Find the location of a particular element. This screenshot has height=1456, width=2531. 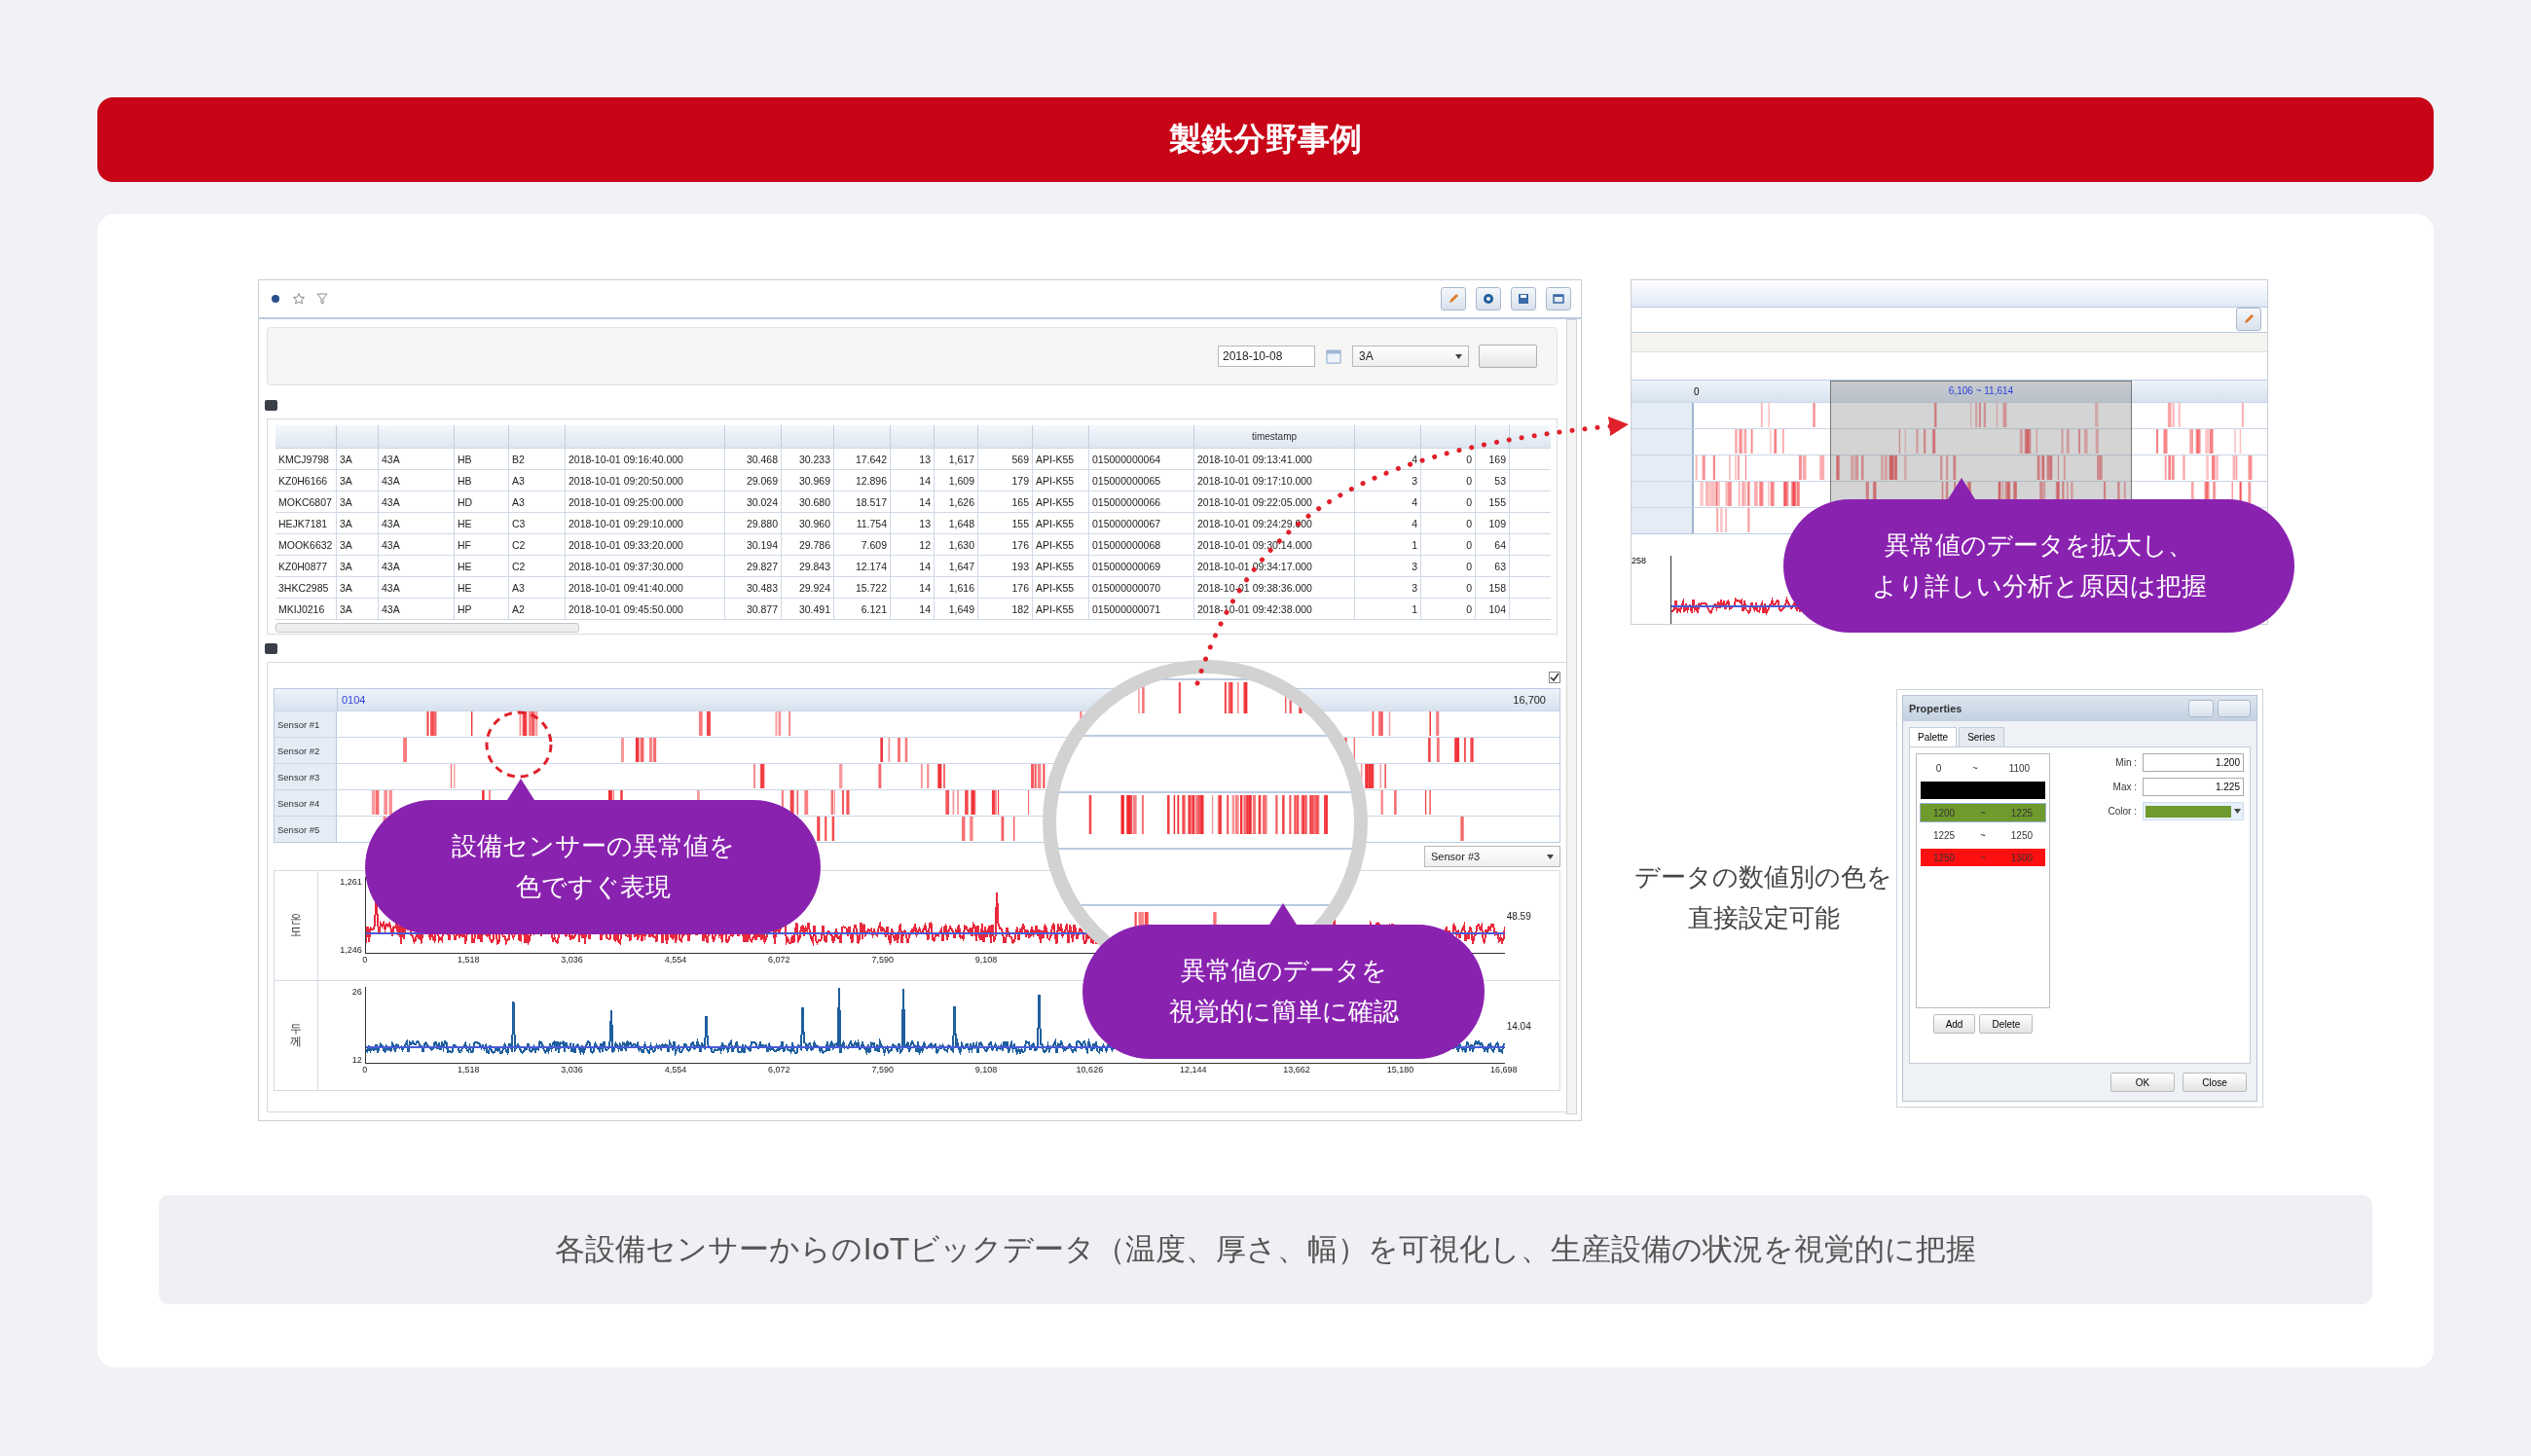

table-cell: 1,609 is located at coordinates (956, 480).